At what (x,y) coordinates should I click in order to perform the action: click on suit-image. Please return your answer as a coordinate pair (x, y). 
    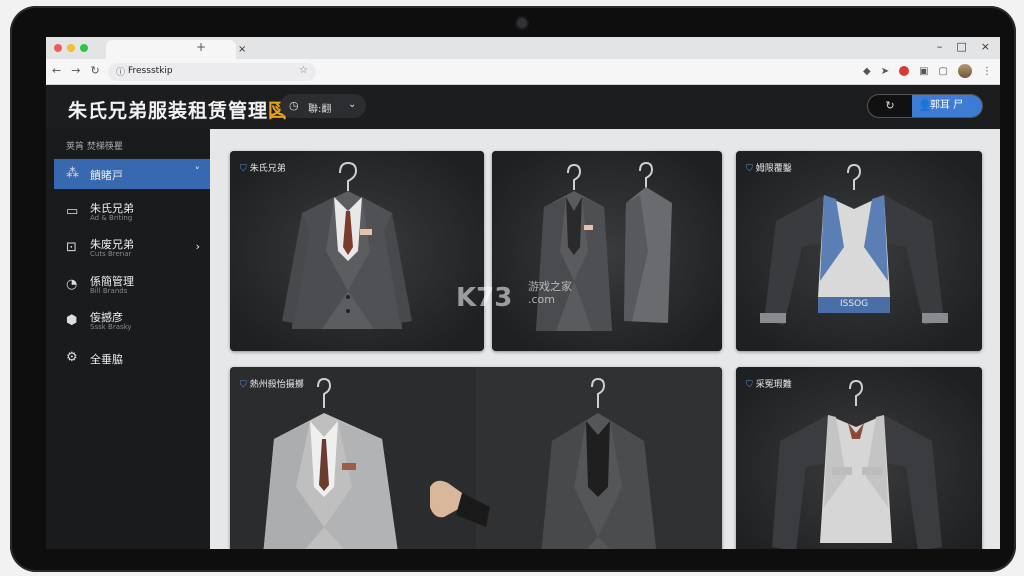
    Looking at the image, I should click on (357, 251).